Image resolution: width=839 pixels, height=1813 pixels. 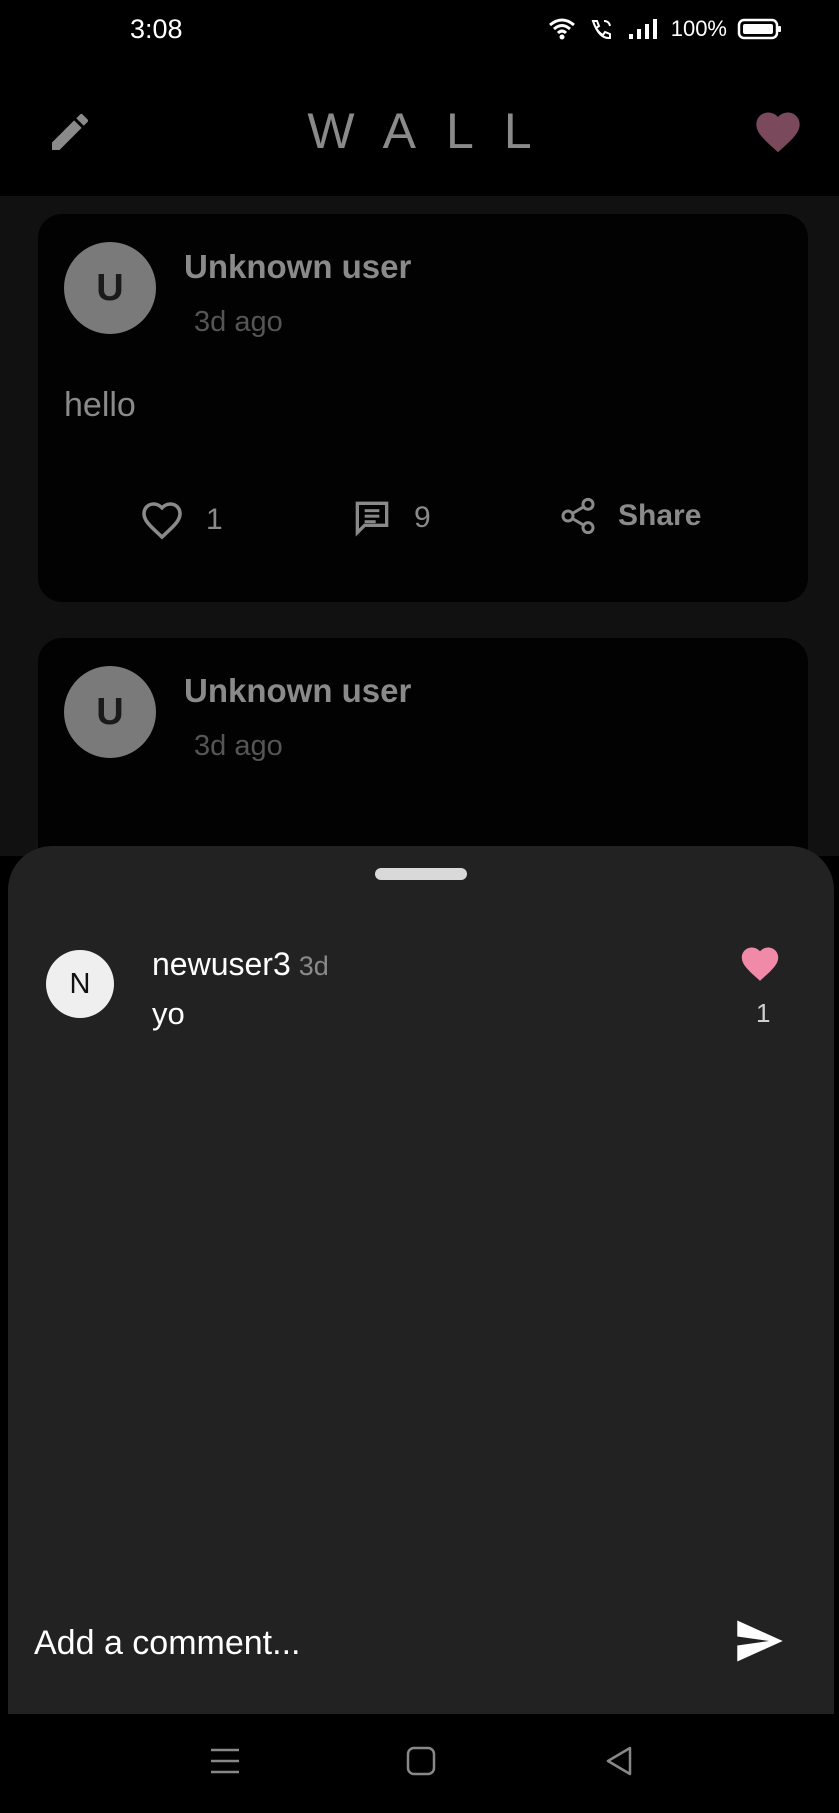 I want to click on share-icon, so click(x=578, y=516).